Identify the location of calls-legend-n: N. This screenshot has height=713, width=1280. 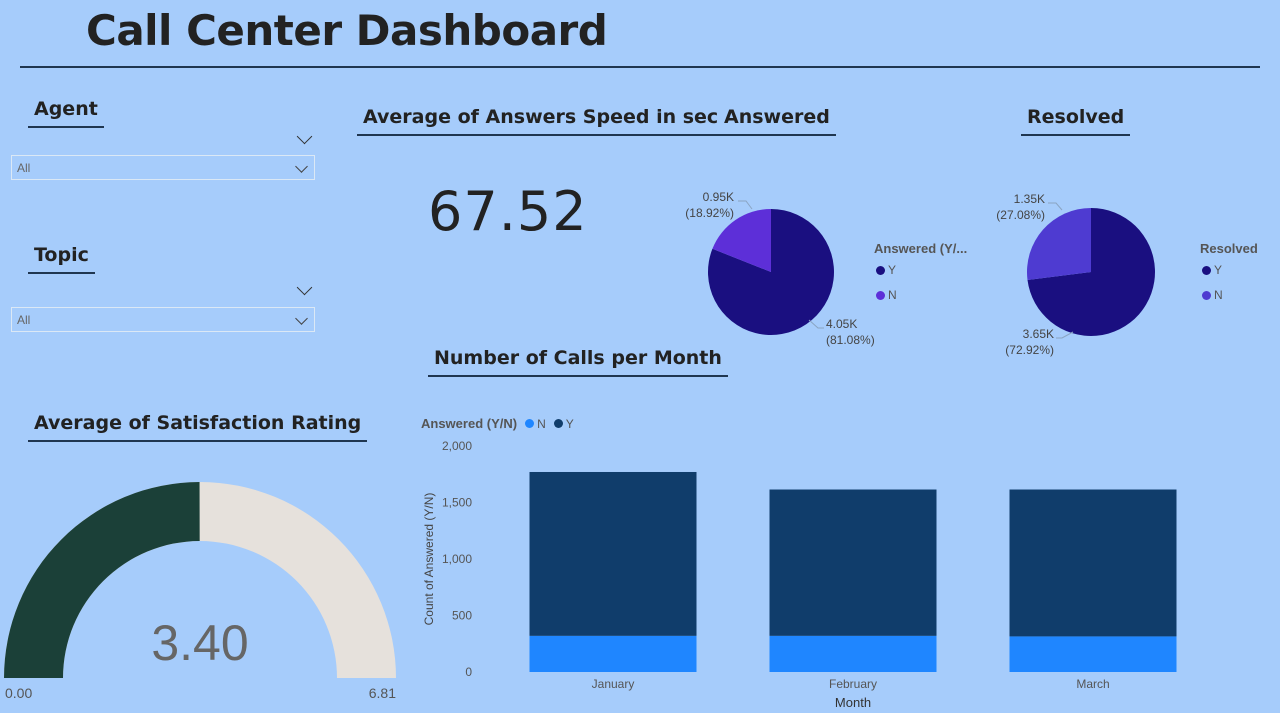
(535, 424).